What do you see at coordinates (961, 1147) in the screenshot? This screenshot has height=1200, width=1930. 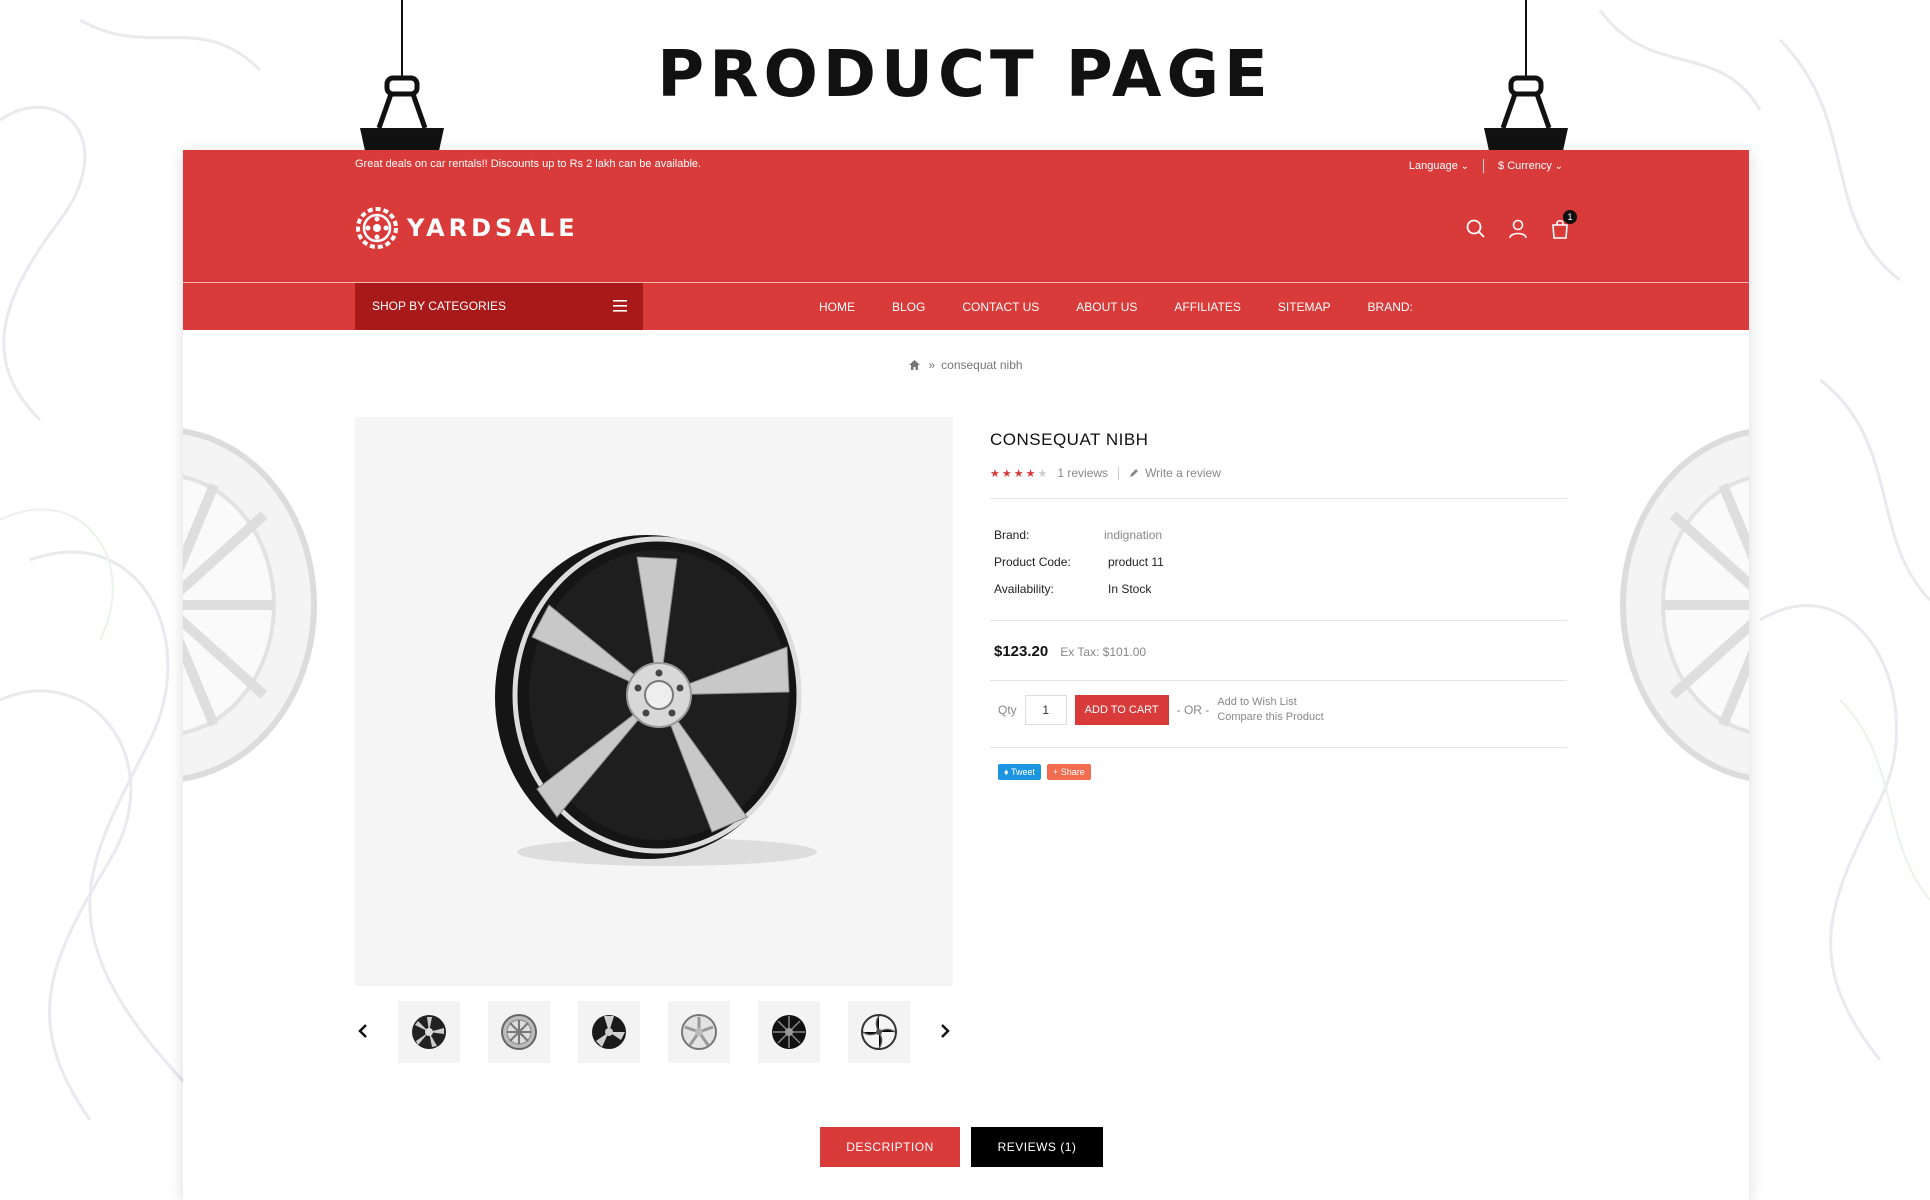 I see `product-tabs: DESCRIPTION REVIEWS (1)` at bounding box center [961, 1147].